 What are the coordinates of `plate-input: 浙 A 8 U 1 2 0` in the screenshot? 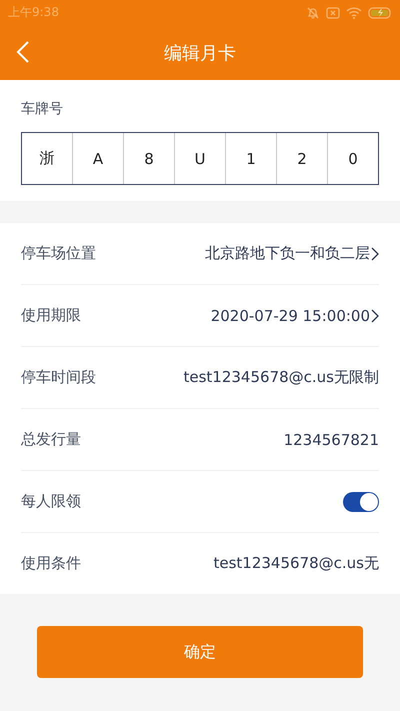 It's located at (200, 158).